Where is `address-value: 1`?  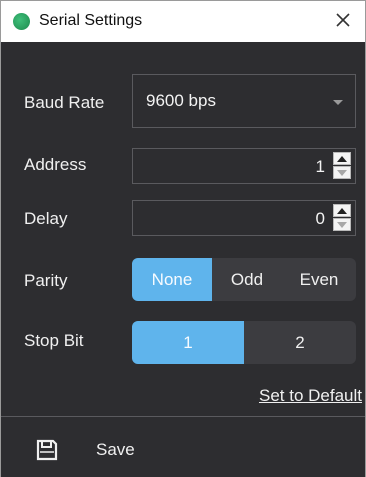
address-value: 1 is located at coordinates (320, 166).